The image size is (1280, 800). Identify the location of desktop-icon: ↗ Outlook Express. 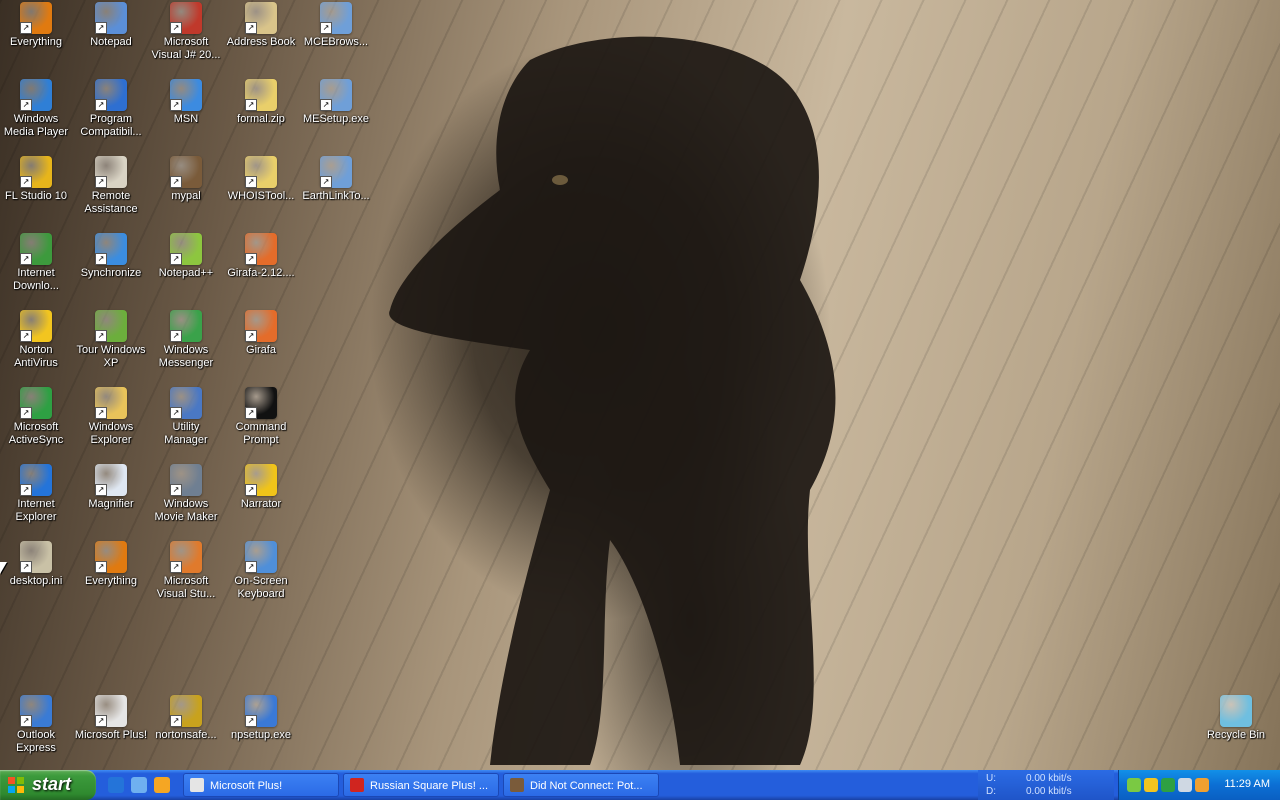
(37, 725).